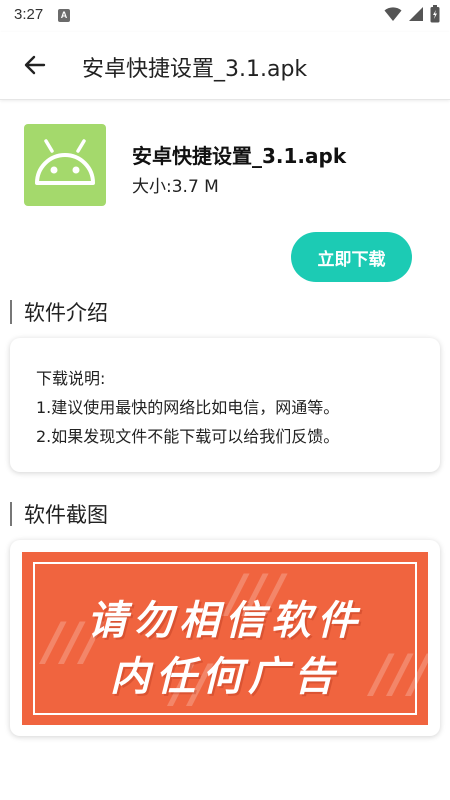 This screenshot has height=800, width=450. Describe the element at coordinates (393, 16) in the screenshot. I see `wifi-icon` at that location.